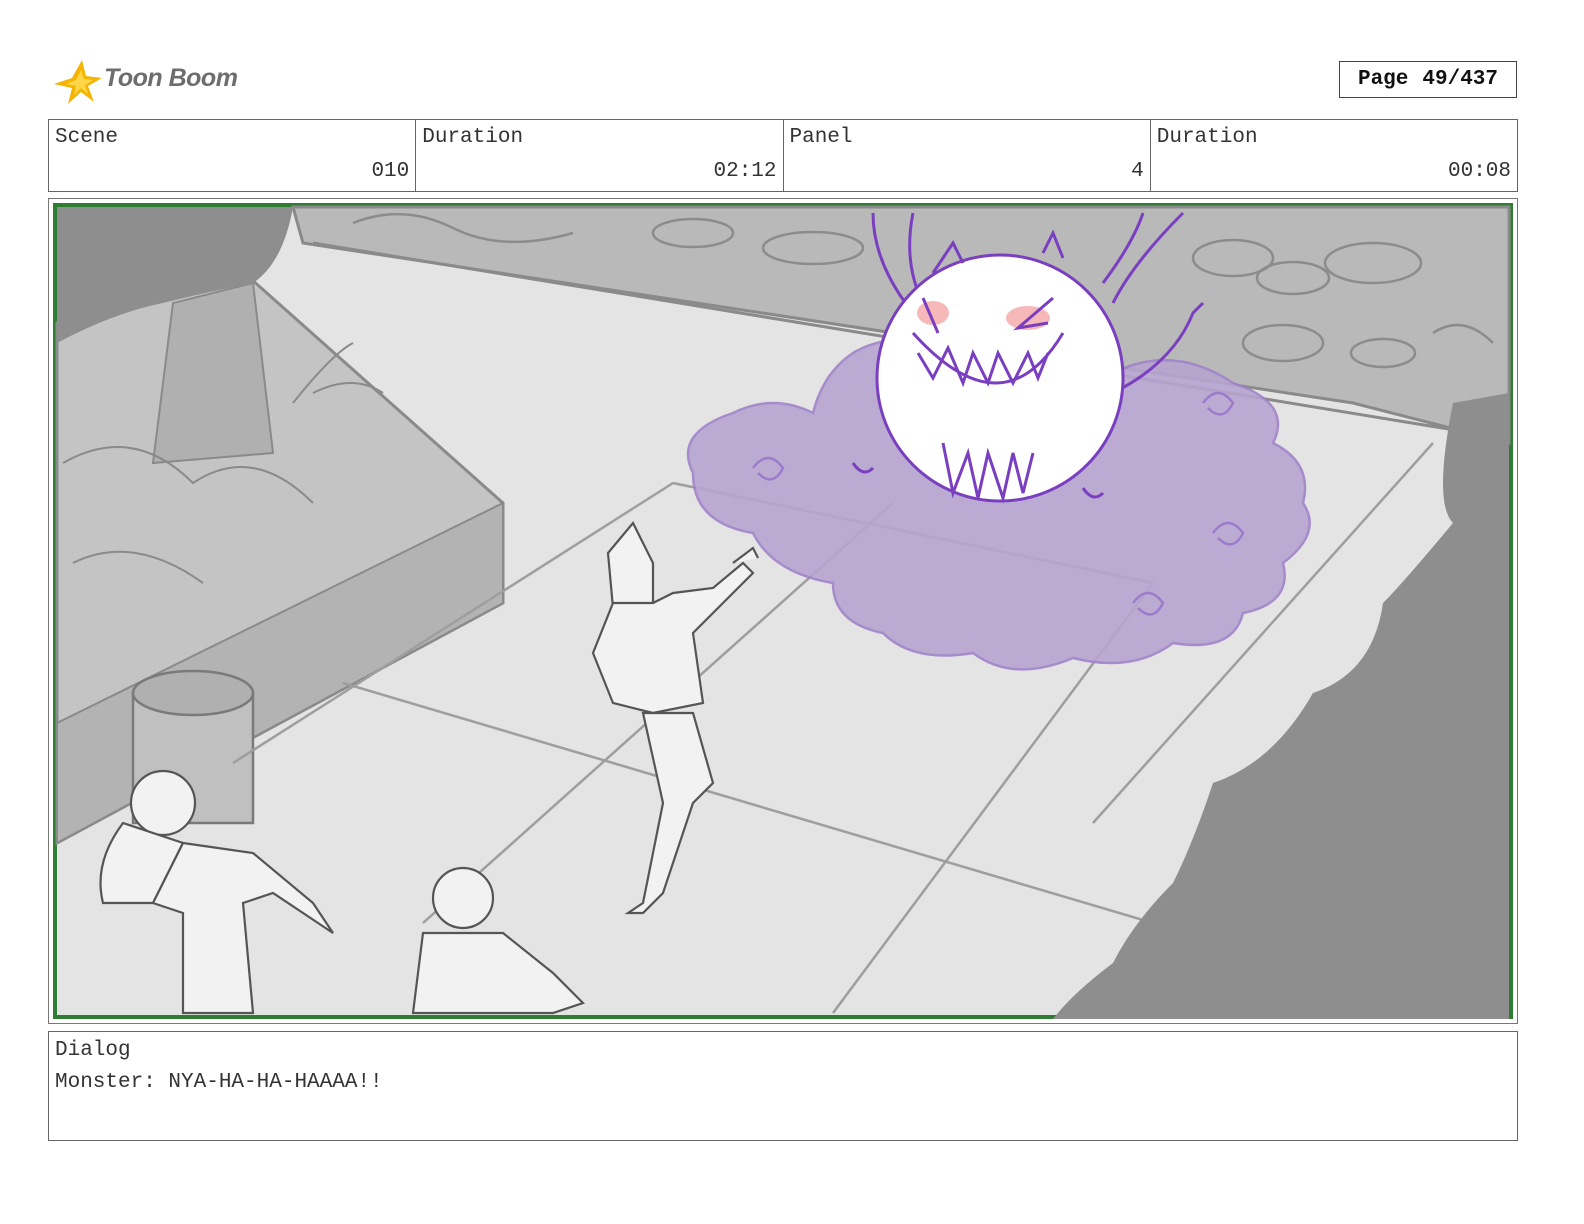  What do you see at coordinates (1383, 79) in the screenshot?
I see `page-label: Page` at bounding box center [1383, 79].